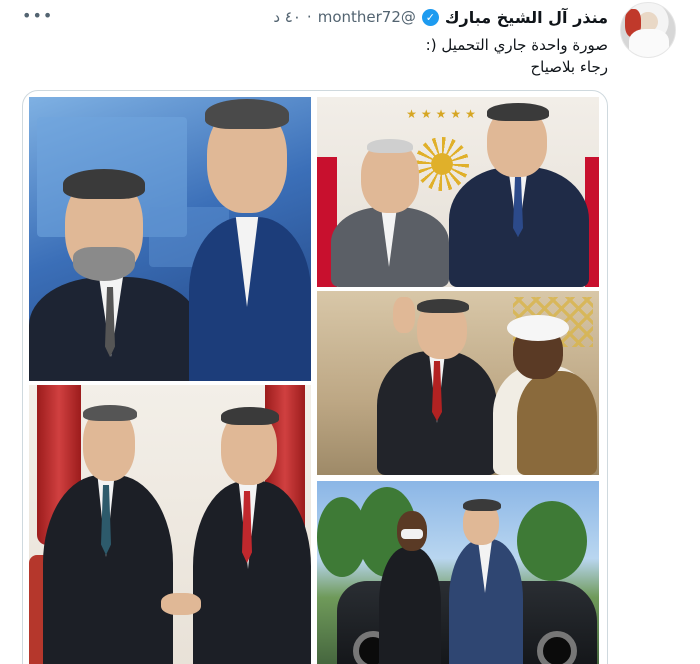 The image size is (700, 664). Describe the element at coordinates (458, 192) in the screenshot. I see `photo-2: ★★★★★` at that location.